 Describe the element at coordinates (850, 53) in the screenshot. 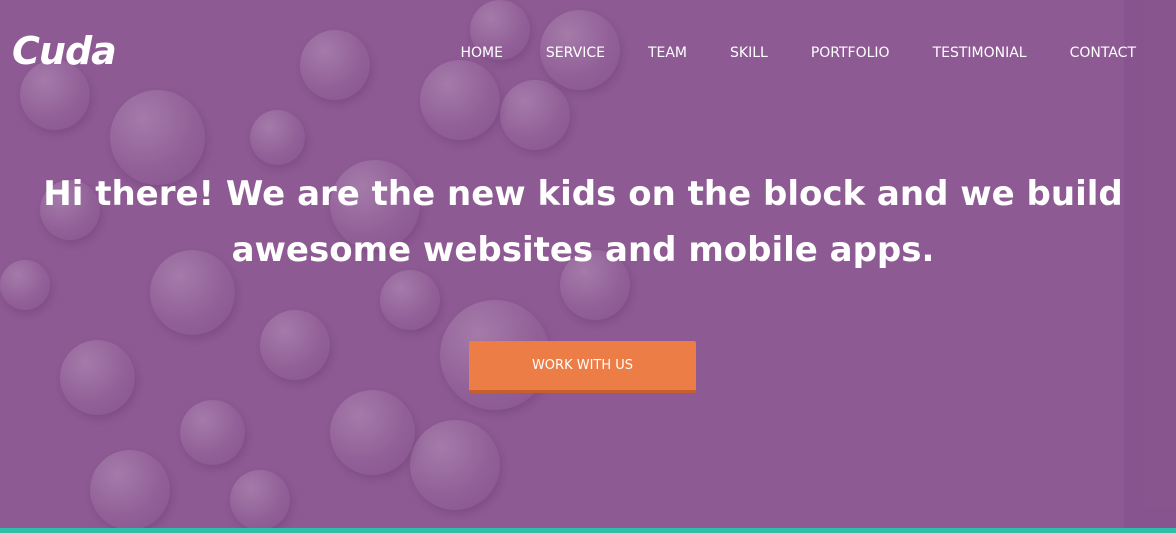

I see `nav-item-portfolio: PORTFOLIO` at that location.